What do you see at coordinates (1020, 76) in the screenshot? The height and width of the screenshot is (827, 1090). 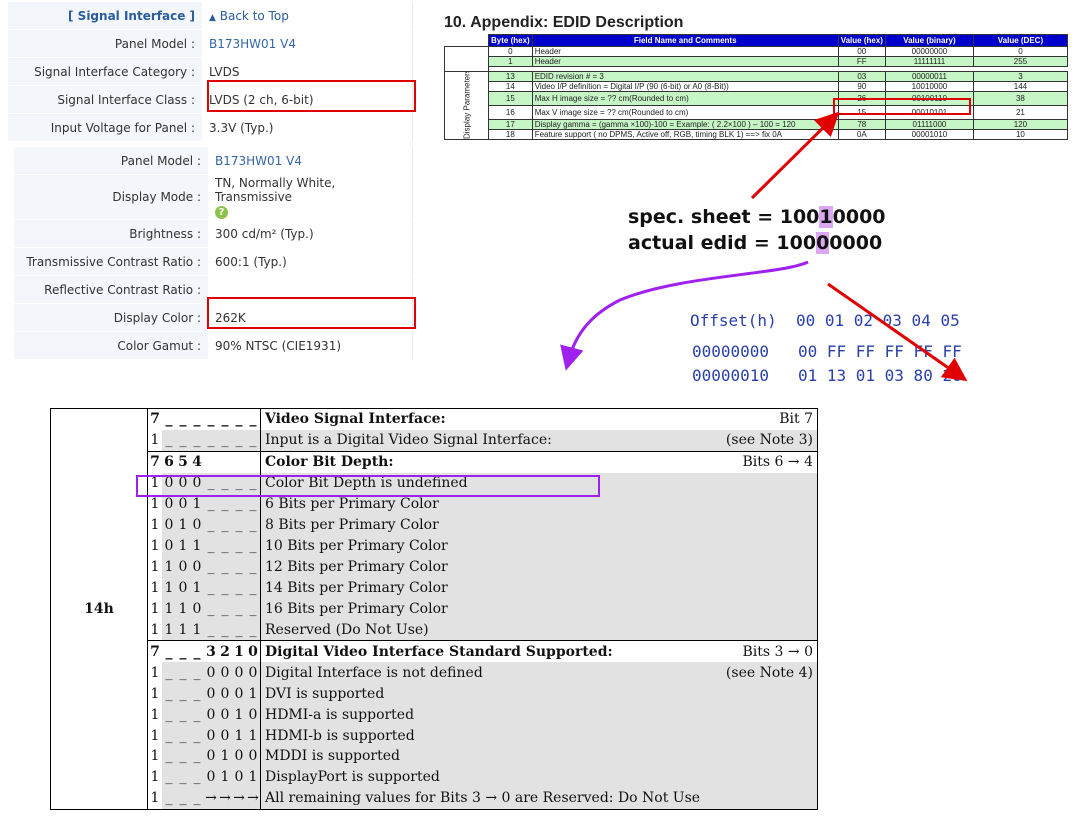 I see `edid-dec: 3` at bounding box center [1020, 76].